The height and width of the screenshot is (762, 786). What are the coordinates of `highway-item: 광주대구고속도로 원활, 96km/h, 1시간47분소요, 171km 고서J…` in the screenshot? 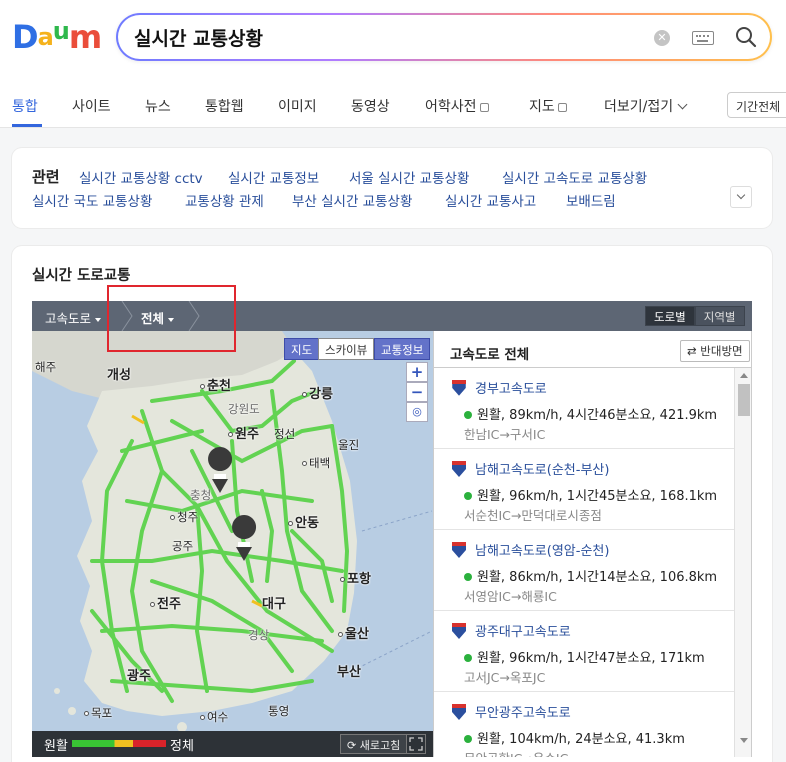 It's located at (584, 651).